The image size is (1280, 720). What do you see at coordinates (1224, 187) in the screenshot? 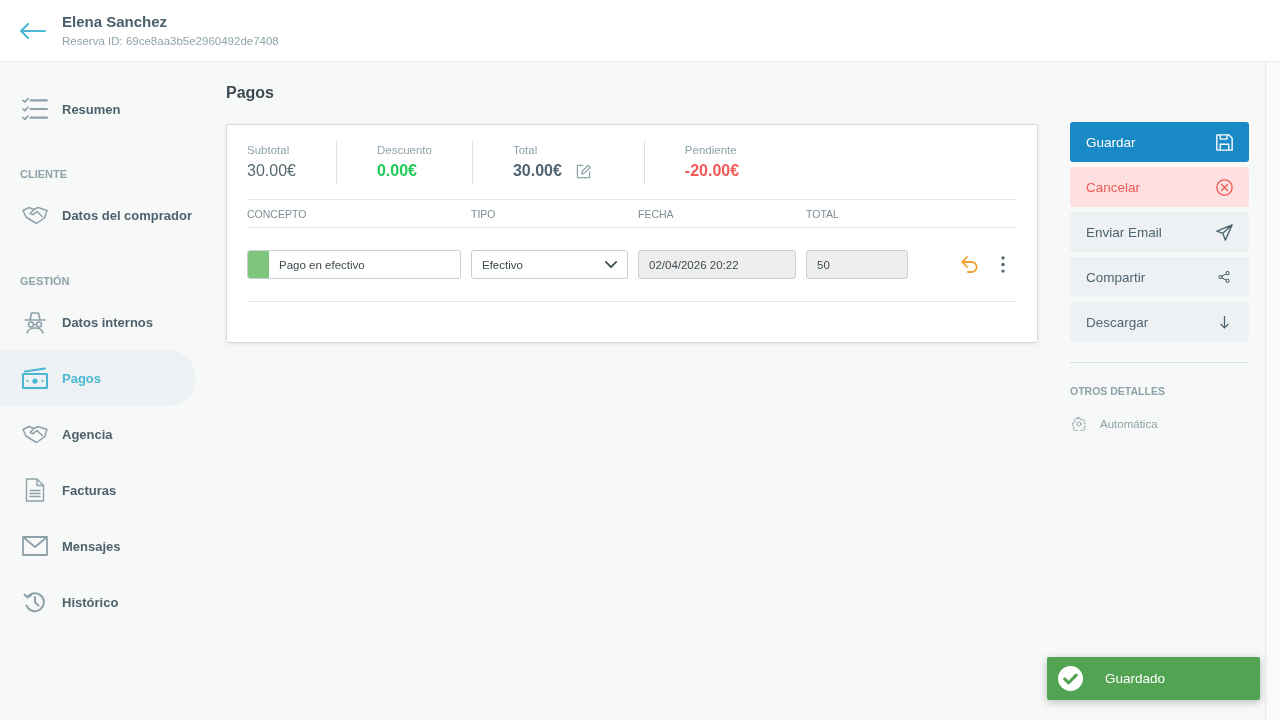
I see `close-icon` at bounding box center [1224, 187].